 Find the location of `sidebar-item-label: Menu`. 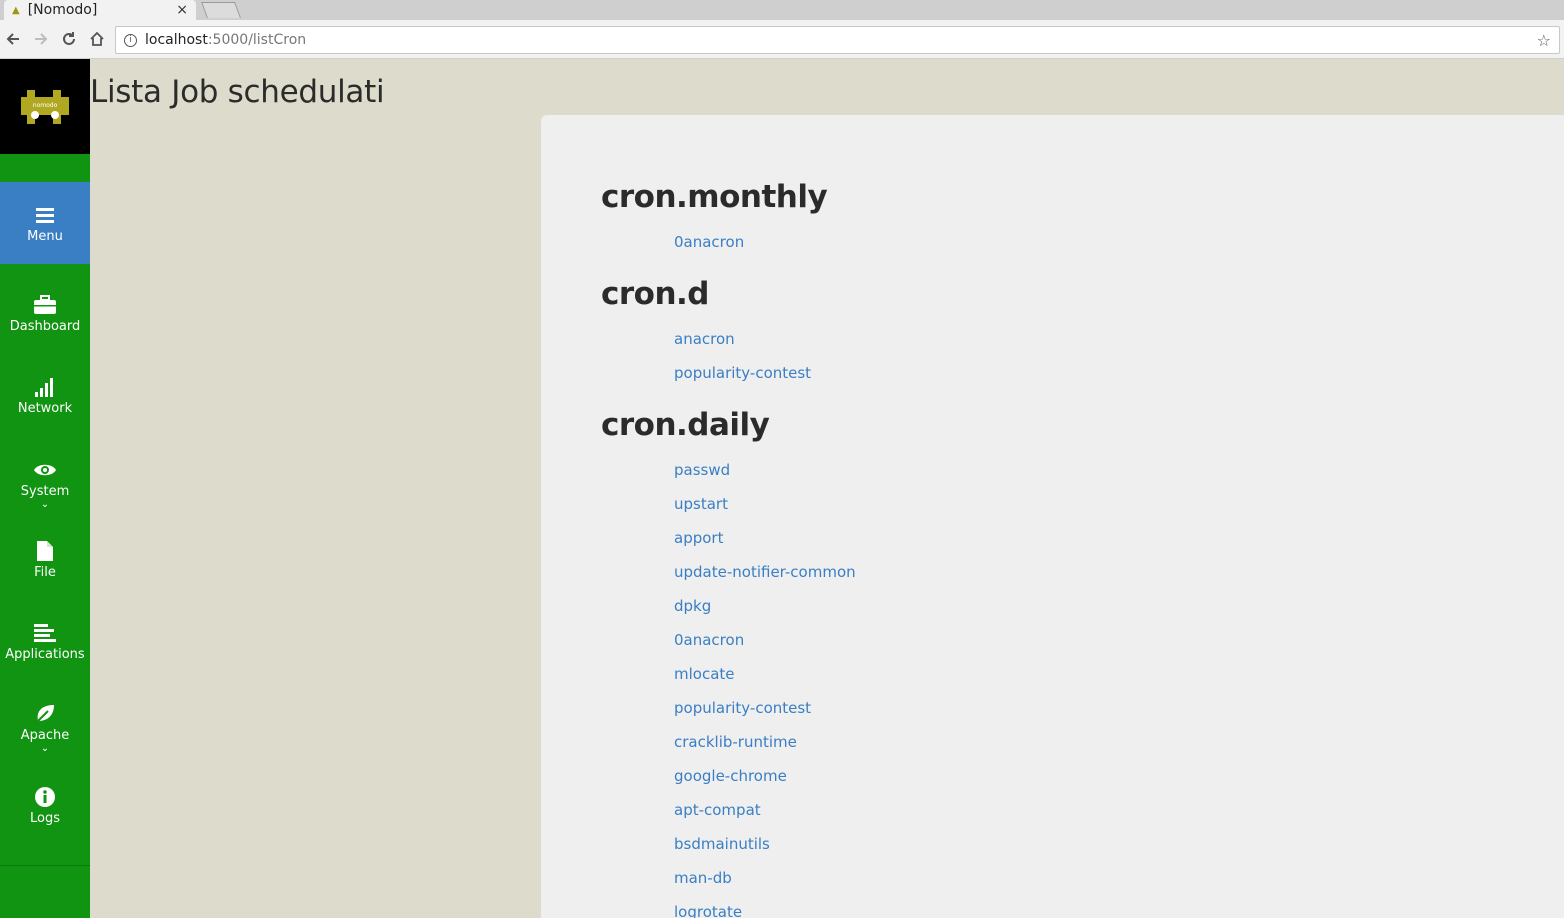

sidebar-item-label: Menu is located at coordinates (45, 236).